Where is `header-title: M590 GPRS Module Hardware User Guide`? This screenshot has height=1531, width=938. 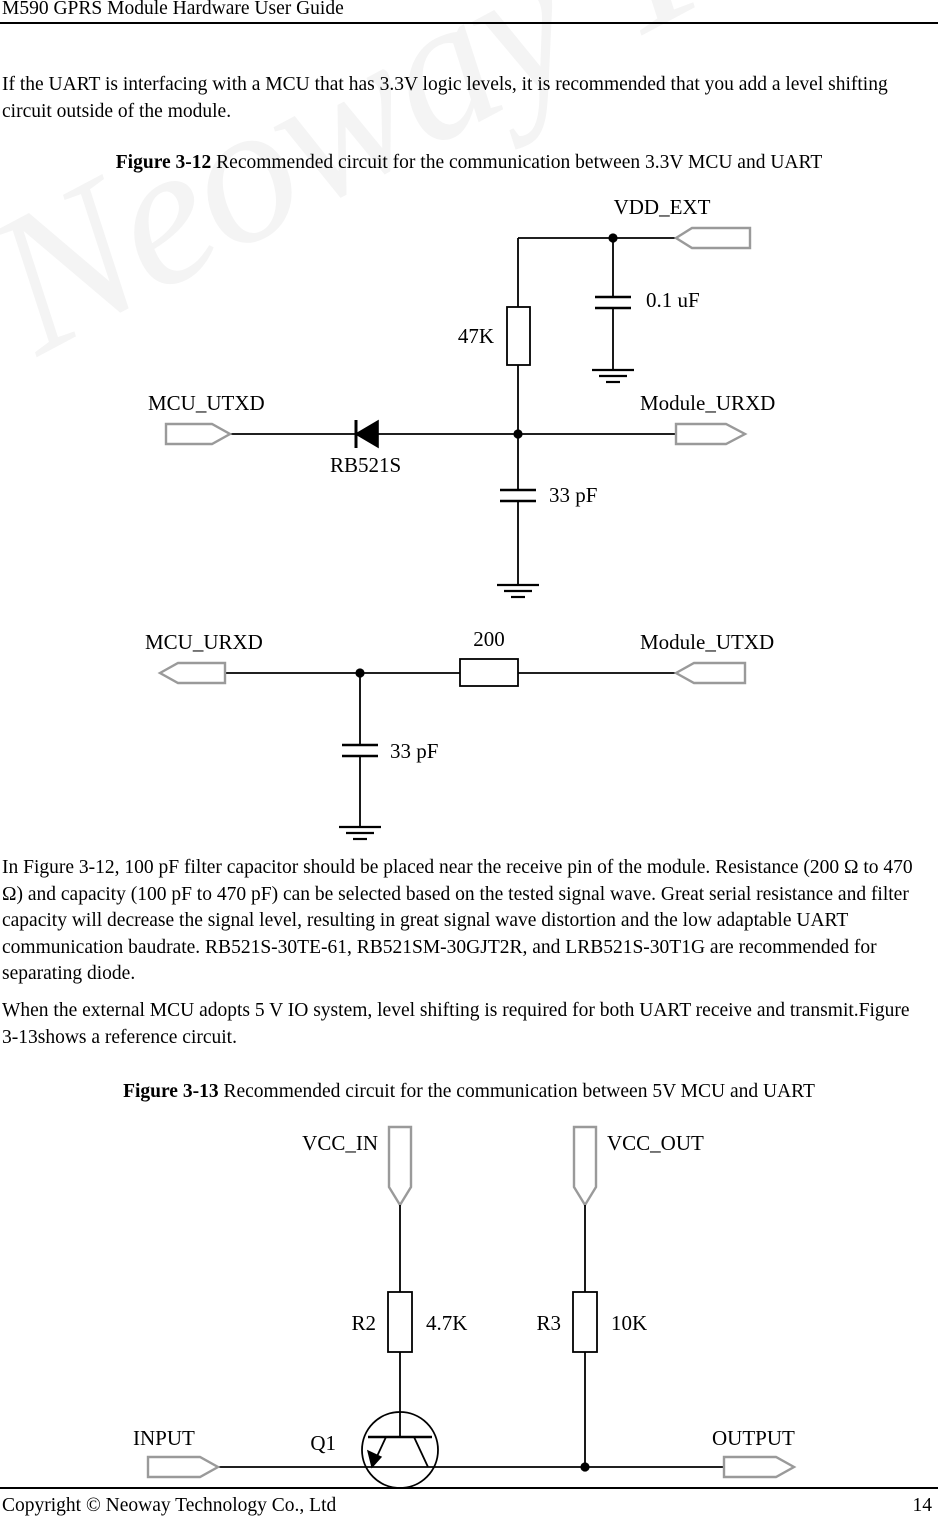
header-title: M590 GPRS Module Hardware User Guide is located at coordinates (173, 9).